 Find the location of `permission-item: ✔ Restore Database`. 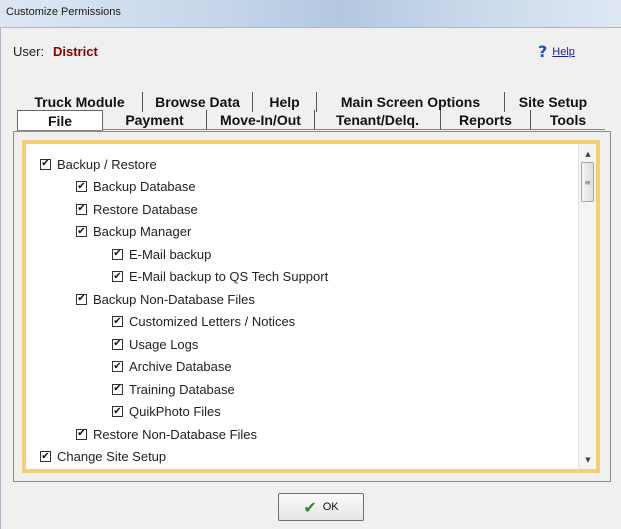

permission-item: ✔ Restore Database is located at coordinates (137, 209).